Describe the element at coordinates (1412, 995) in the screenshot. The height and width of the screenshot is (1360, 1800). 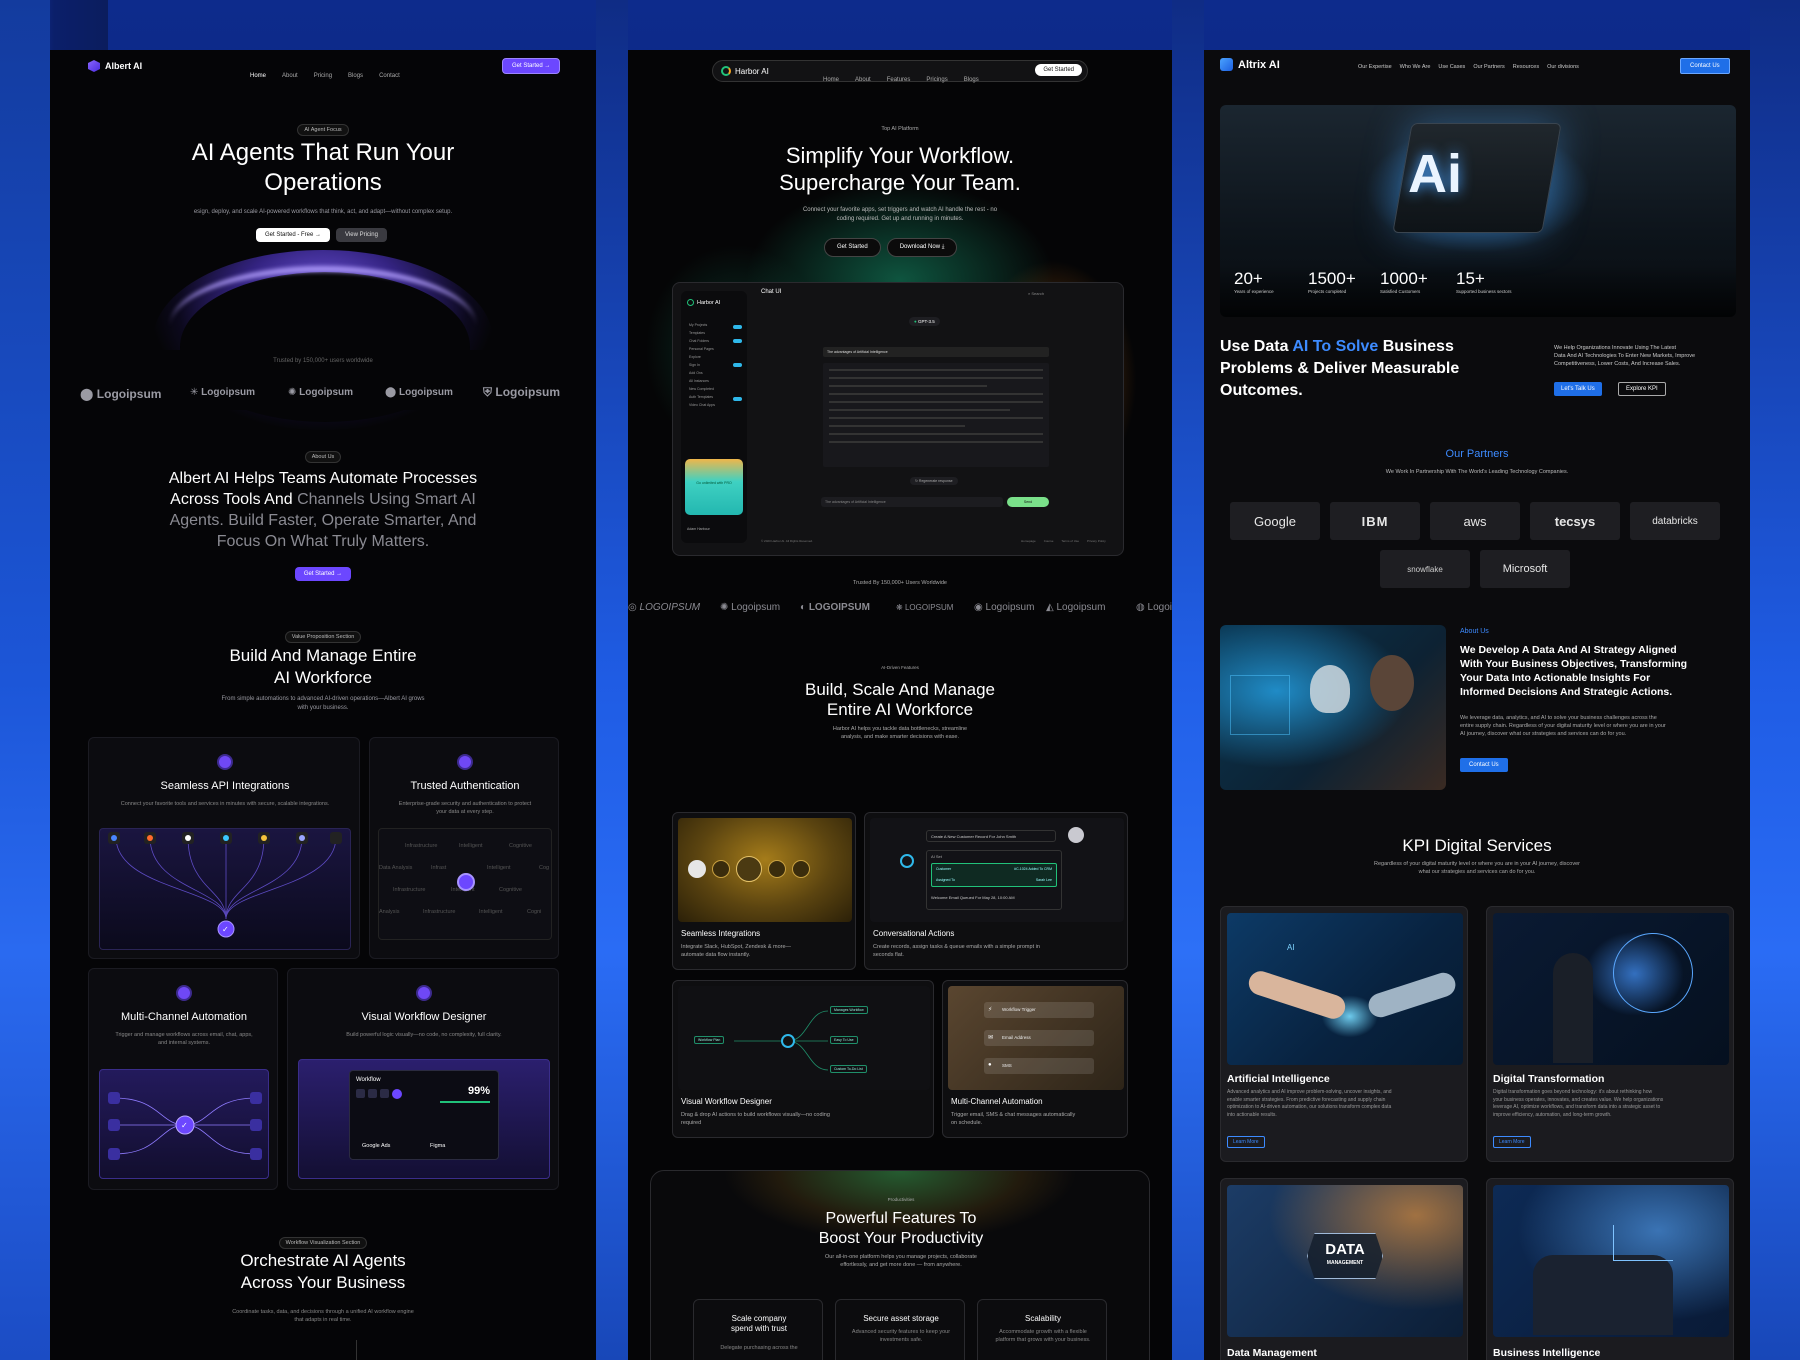
I see `robot-hand` at that location.